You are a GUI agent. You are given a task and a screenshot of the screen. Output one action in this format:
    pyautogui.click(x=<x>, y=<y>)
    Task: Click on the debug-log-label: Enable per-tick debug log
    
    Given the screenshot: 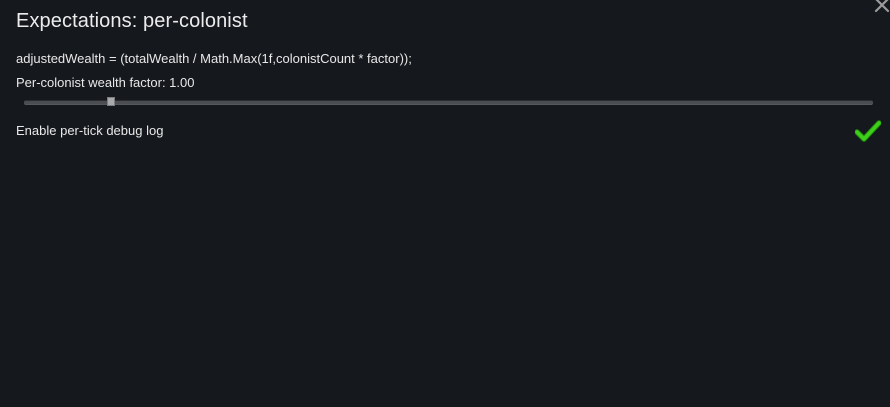 What is the action you would take?
    pyautogui.click(x=90, y=130)
    